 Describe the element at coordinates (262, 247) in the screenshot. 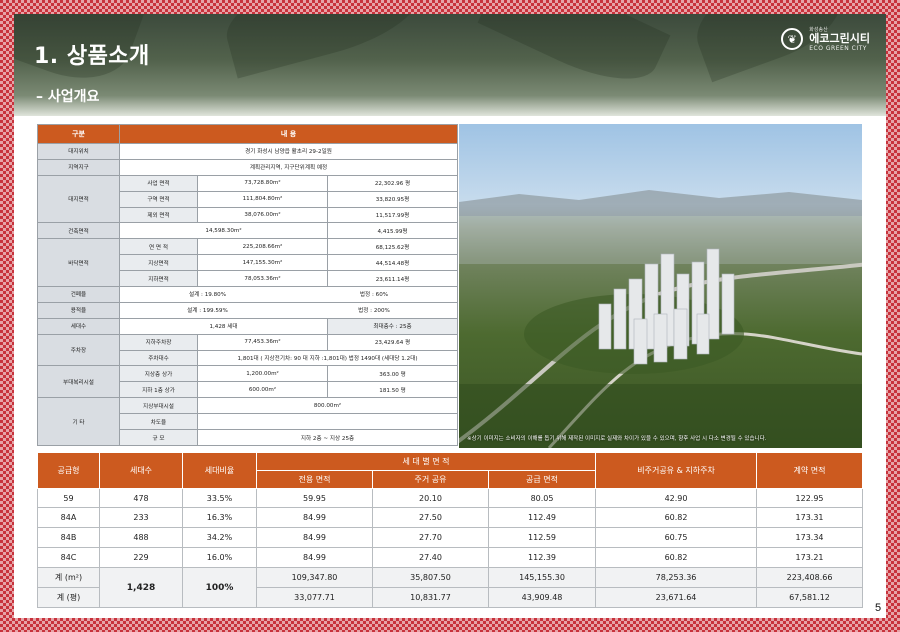

I see `cell-m2: 225,208.66m²` at that location.